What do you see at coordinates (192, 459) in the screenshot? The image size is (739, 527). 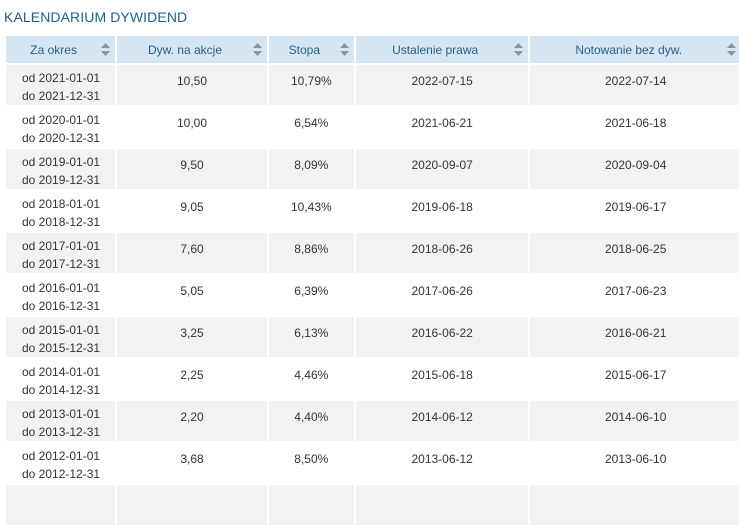 I see `dividend-value: 3,68` at bounding box center [192, 459].